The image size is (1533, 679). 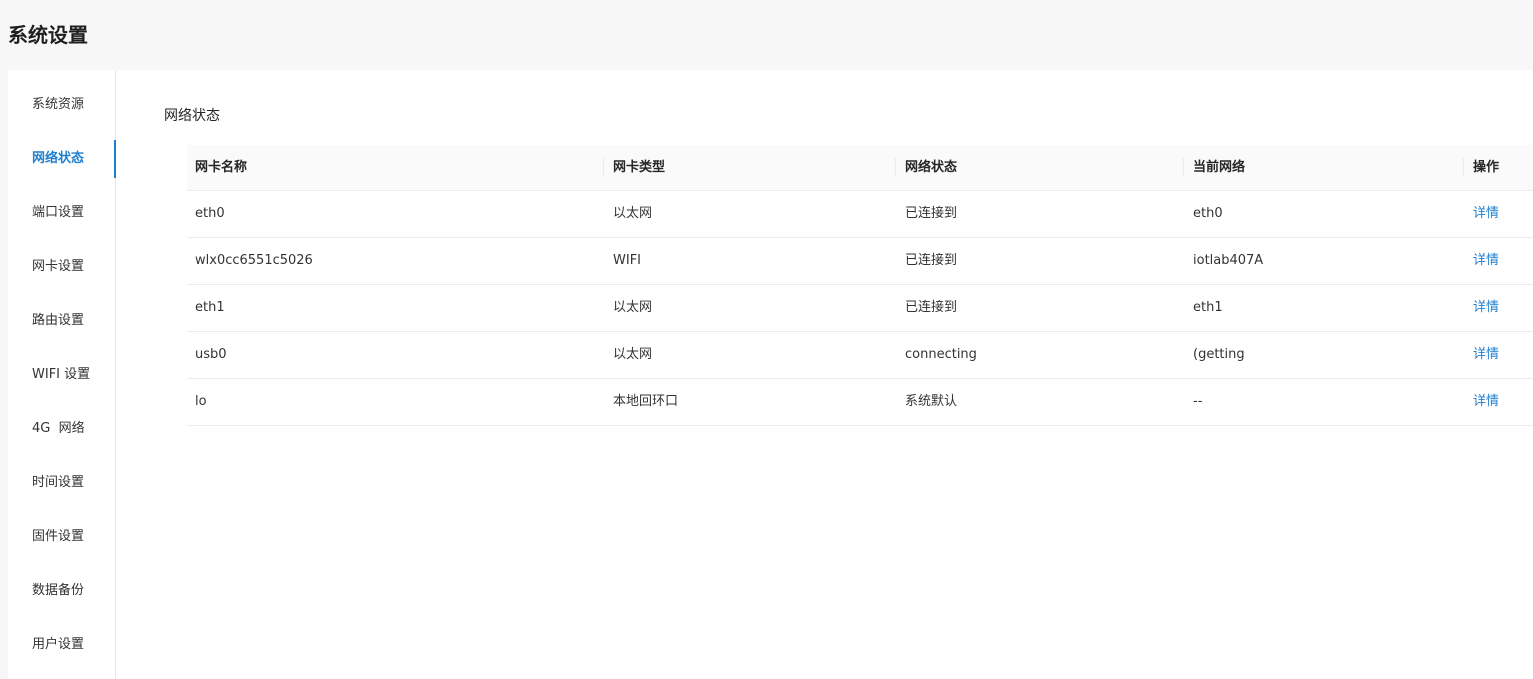 I want to click on sidebar-item-nic-settings: 网卡设置, so click(x=61, y=267).